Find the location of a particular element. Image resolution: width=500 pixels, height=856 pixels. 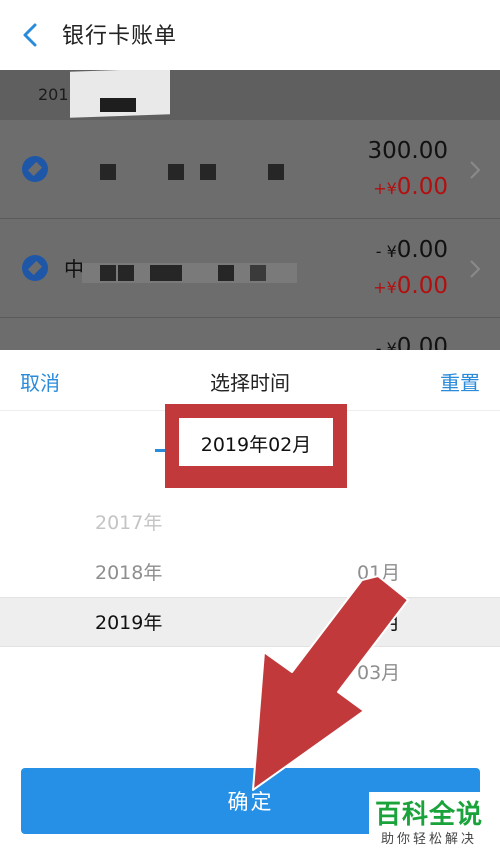

period-label: 201 is located at coordinates (53, 94).